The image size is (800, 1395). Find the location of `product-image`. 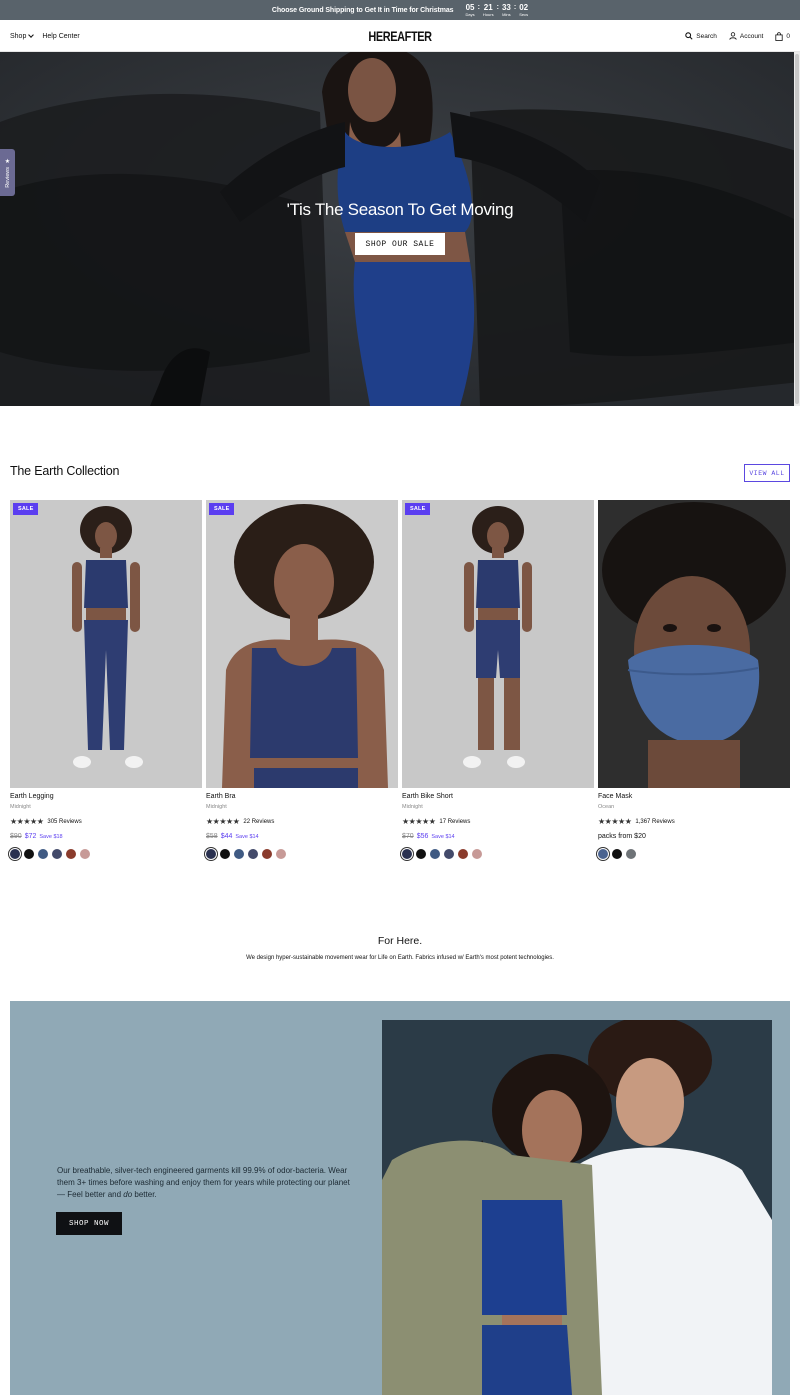

product-image is located at coordinates (694, 644).